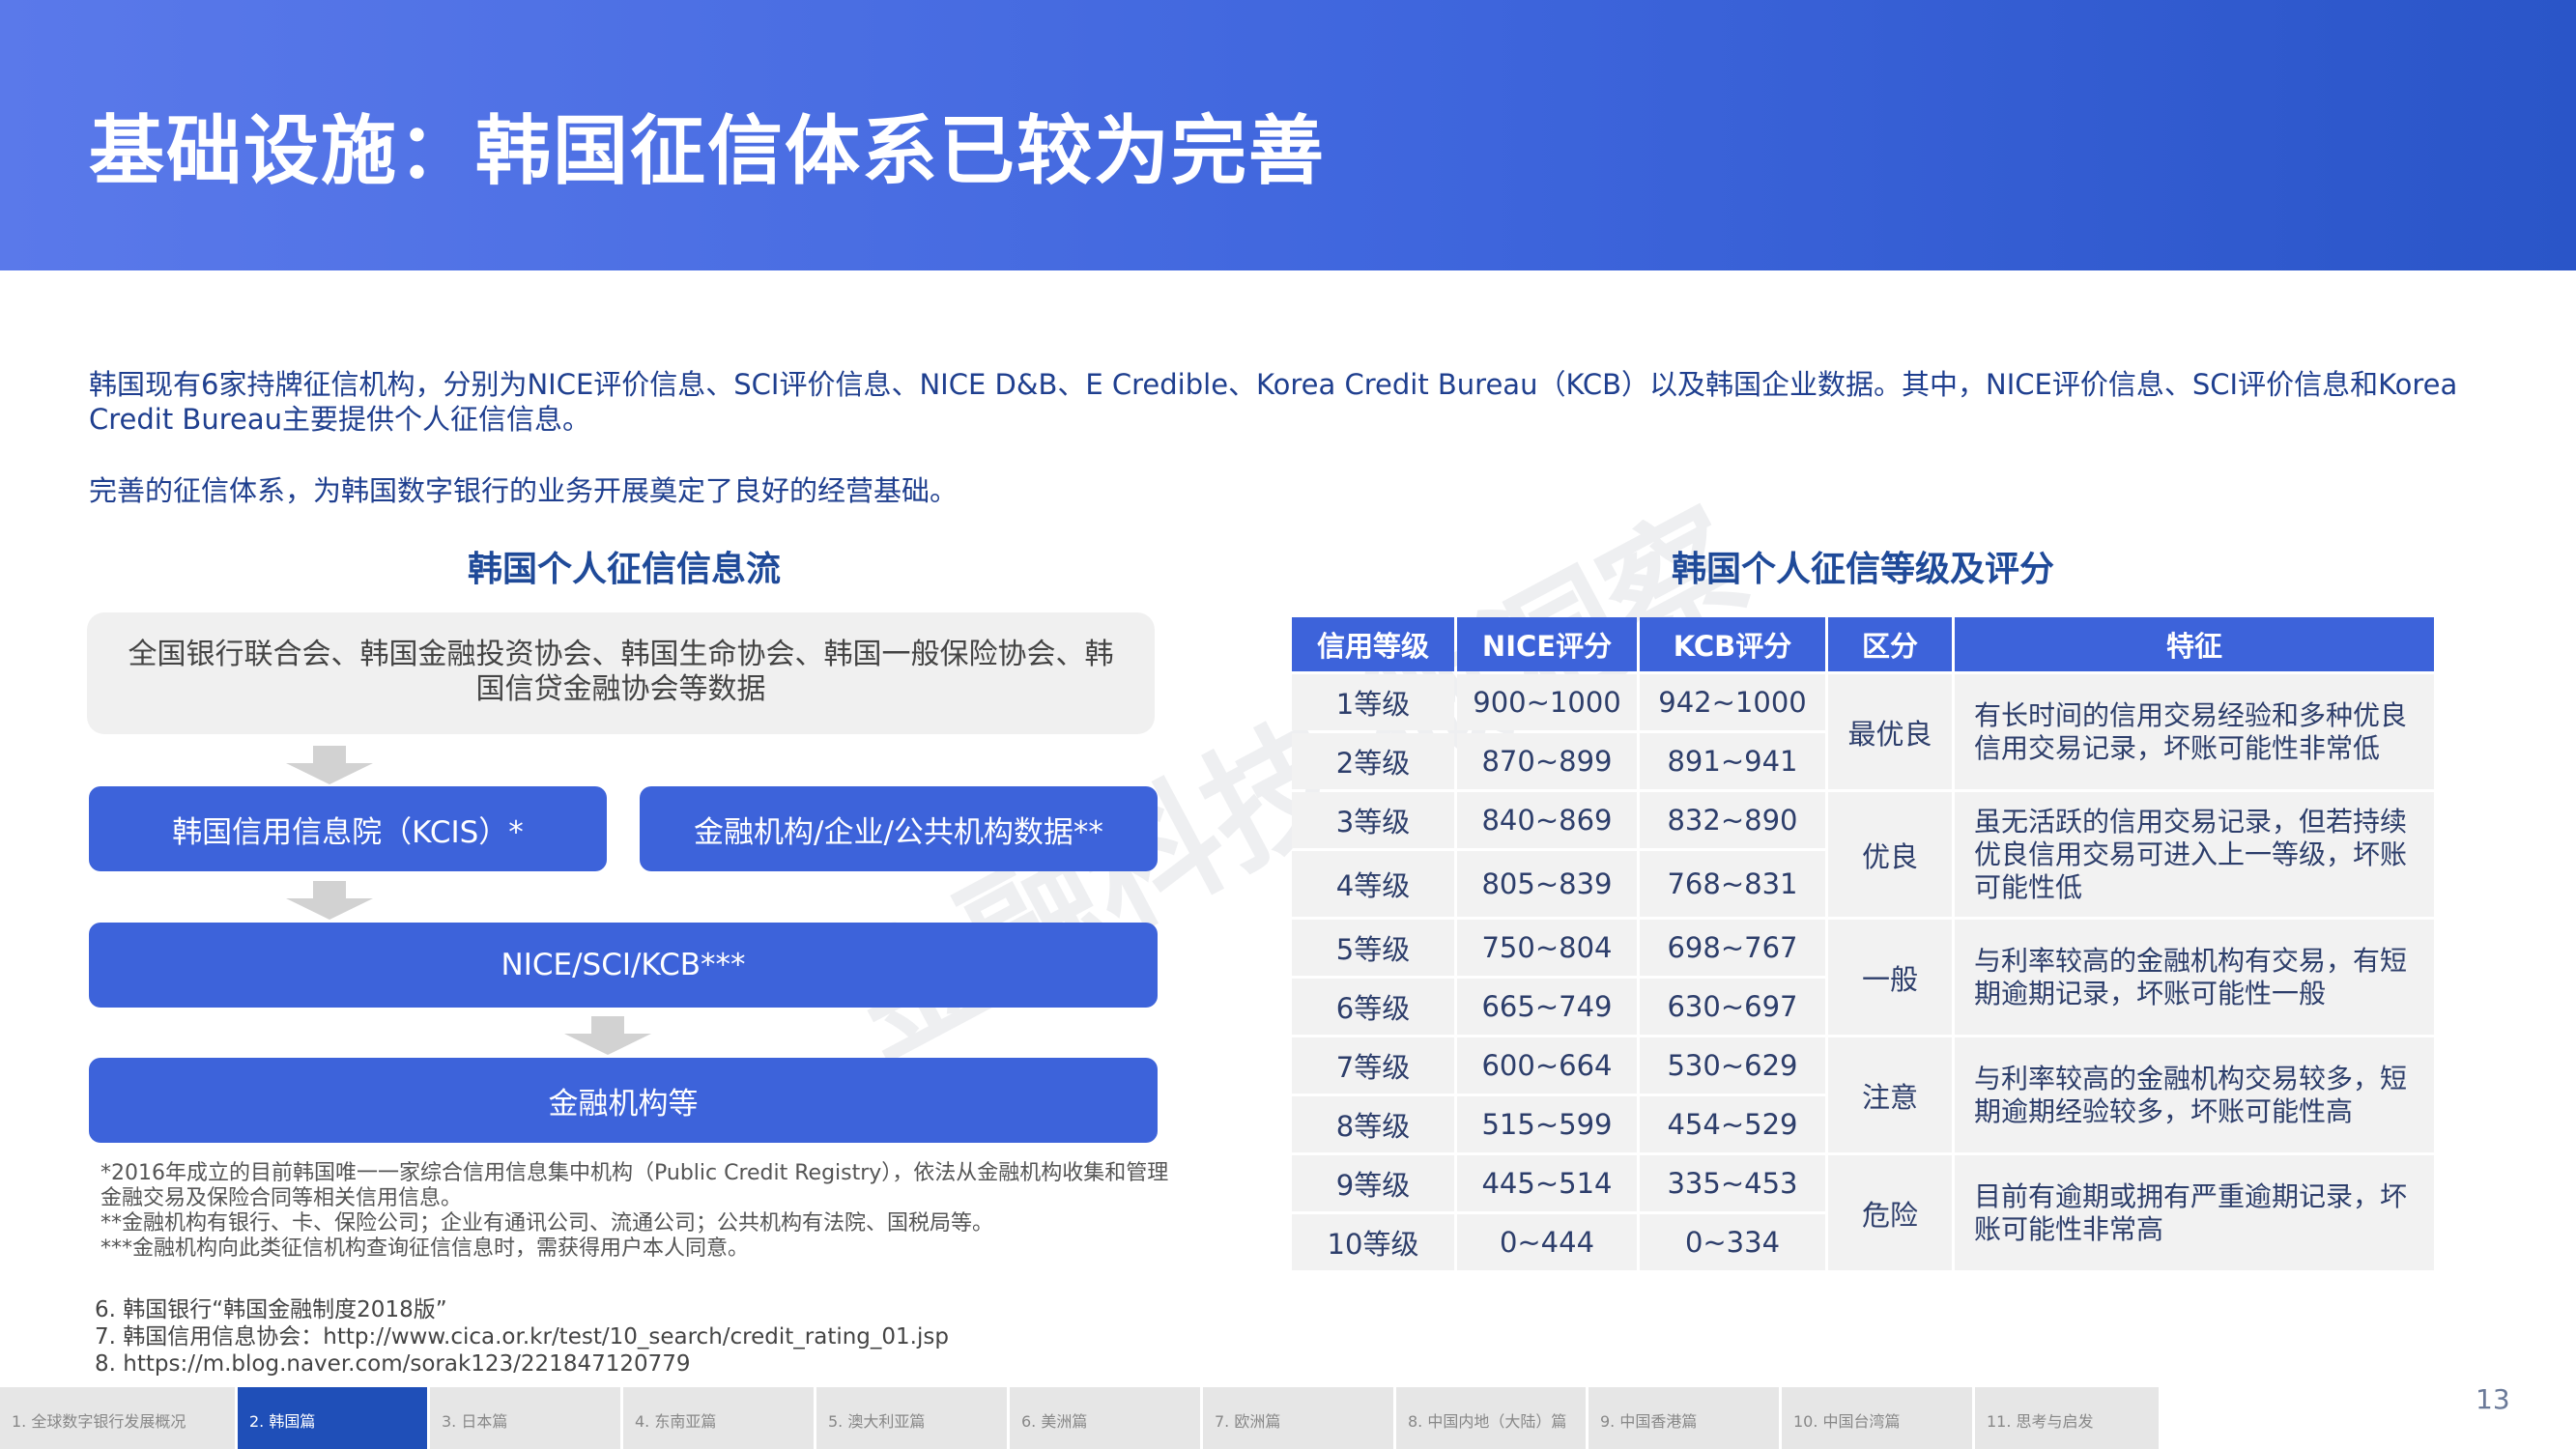 The image size is (2576, 1449). Describe the element at coordinates (524, 490) in the screenshot. I see `intro-paragraph-2: 完善的征信体系，为韩国数字银行的业务开展奠定了良好的经营基础。` at that location.